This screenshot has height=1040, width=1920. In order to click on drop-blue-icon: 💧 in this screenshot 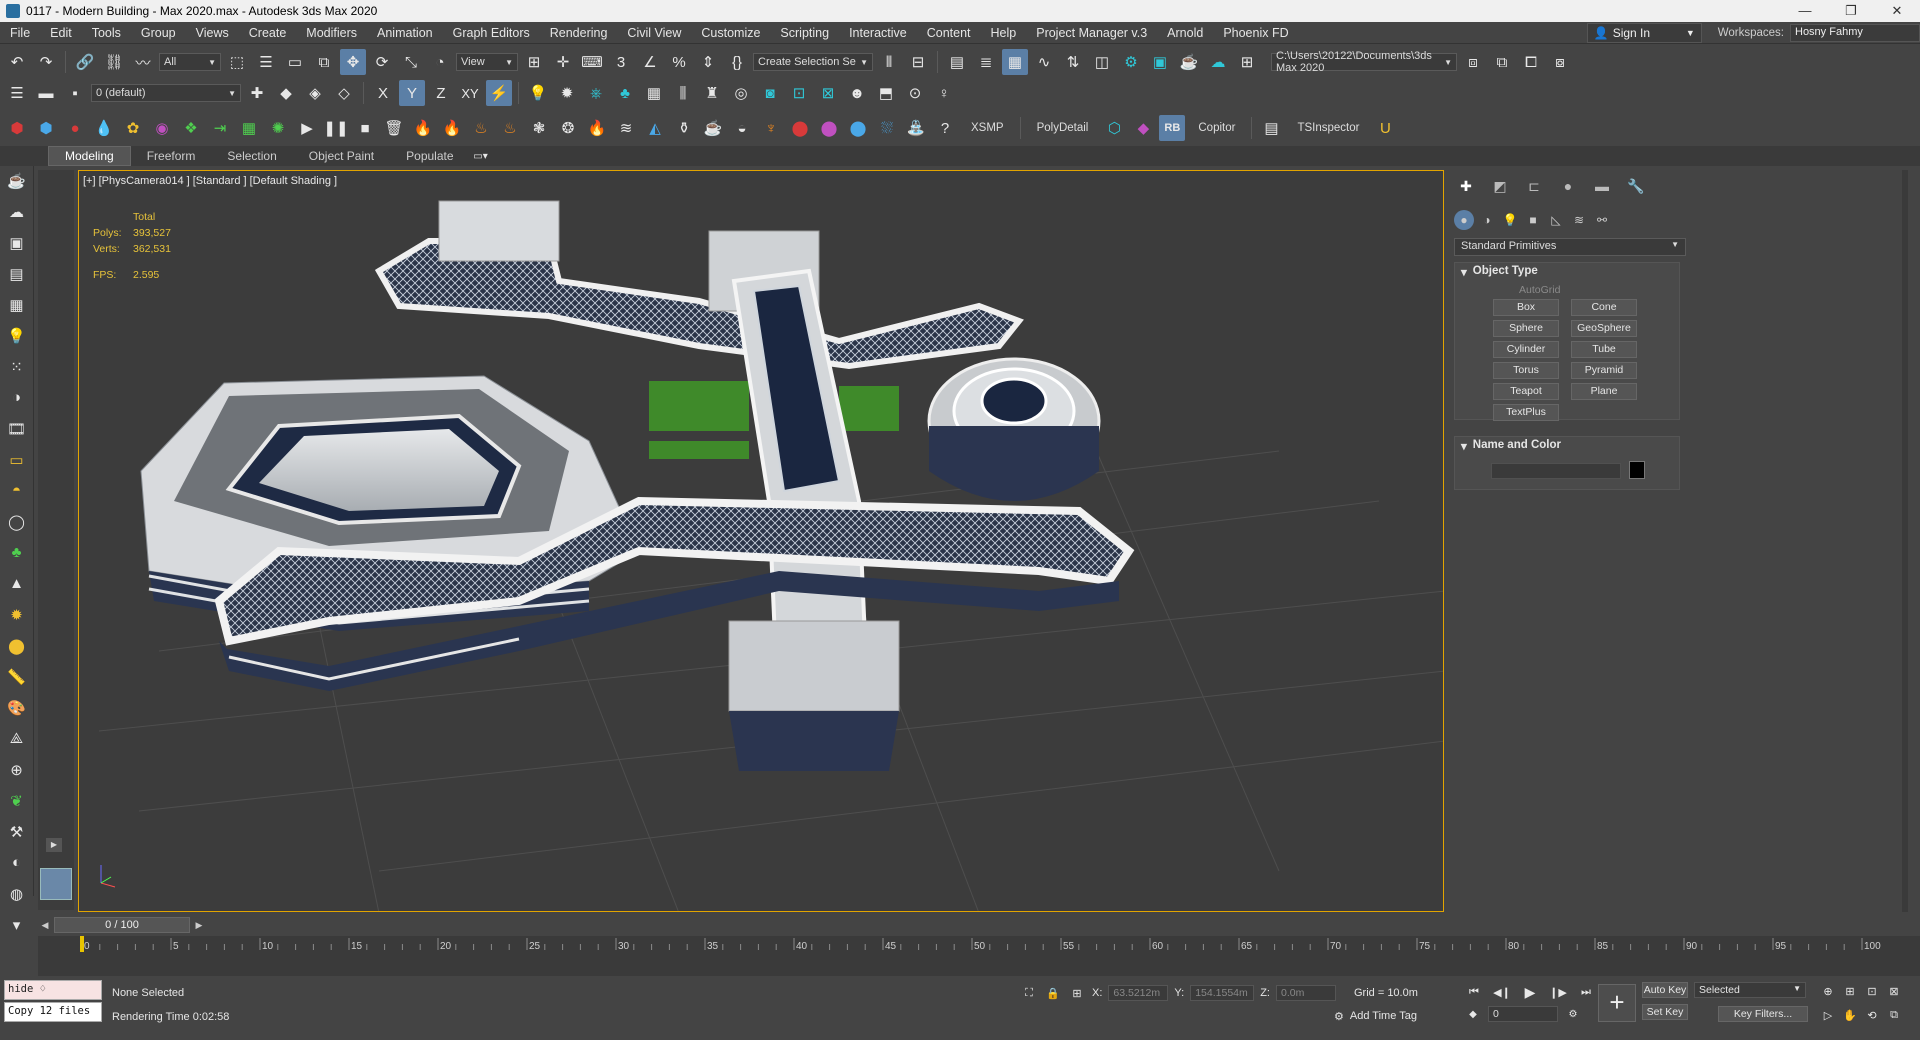, I will do `click(104, 128)`.